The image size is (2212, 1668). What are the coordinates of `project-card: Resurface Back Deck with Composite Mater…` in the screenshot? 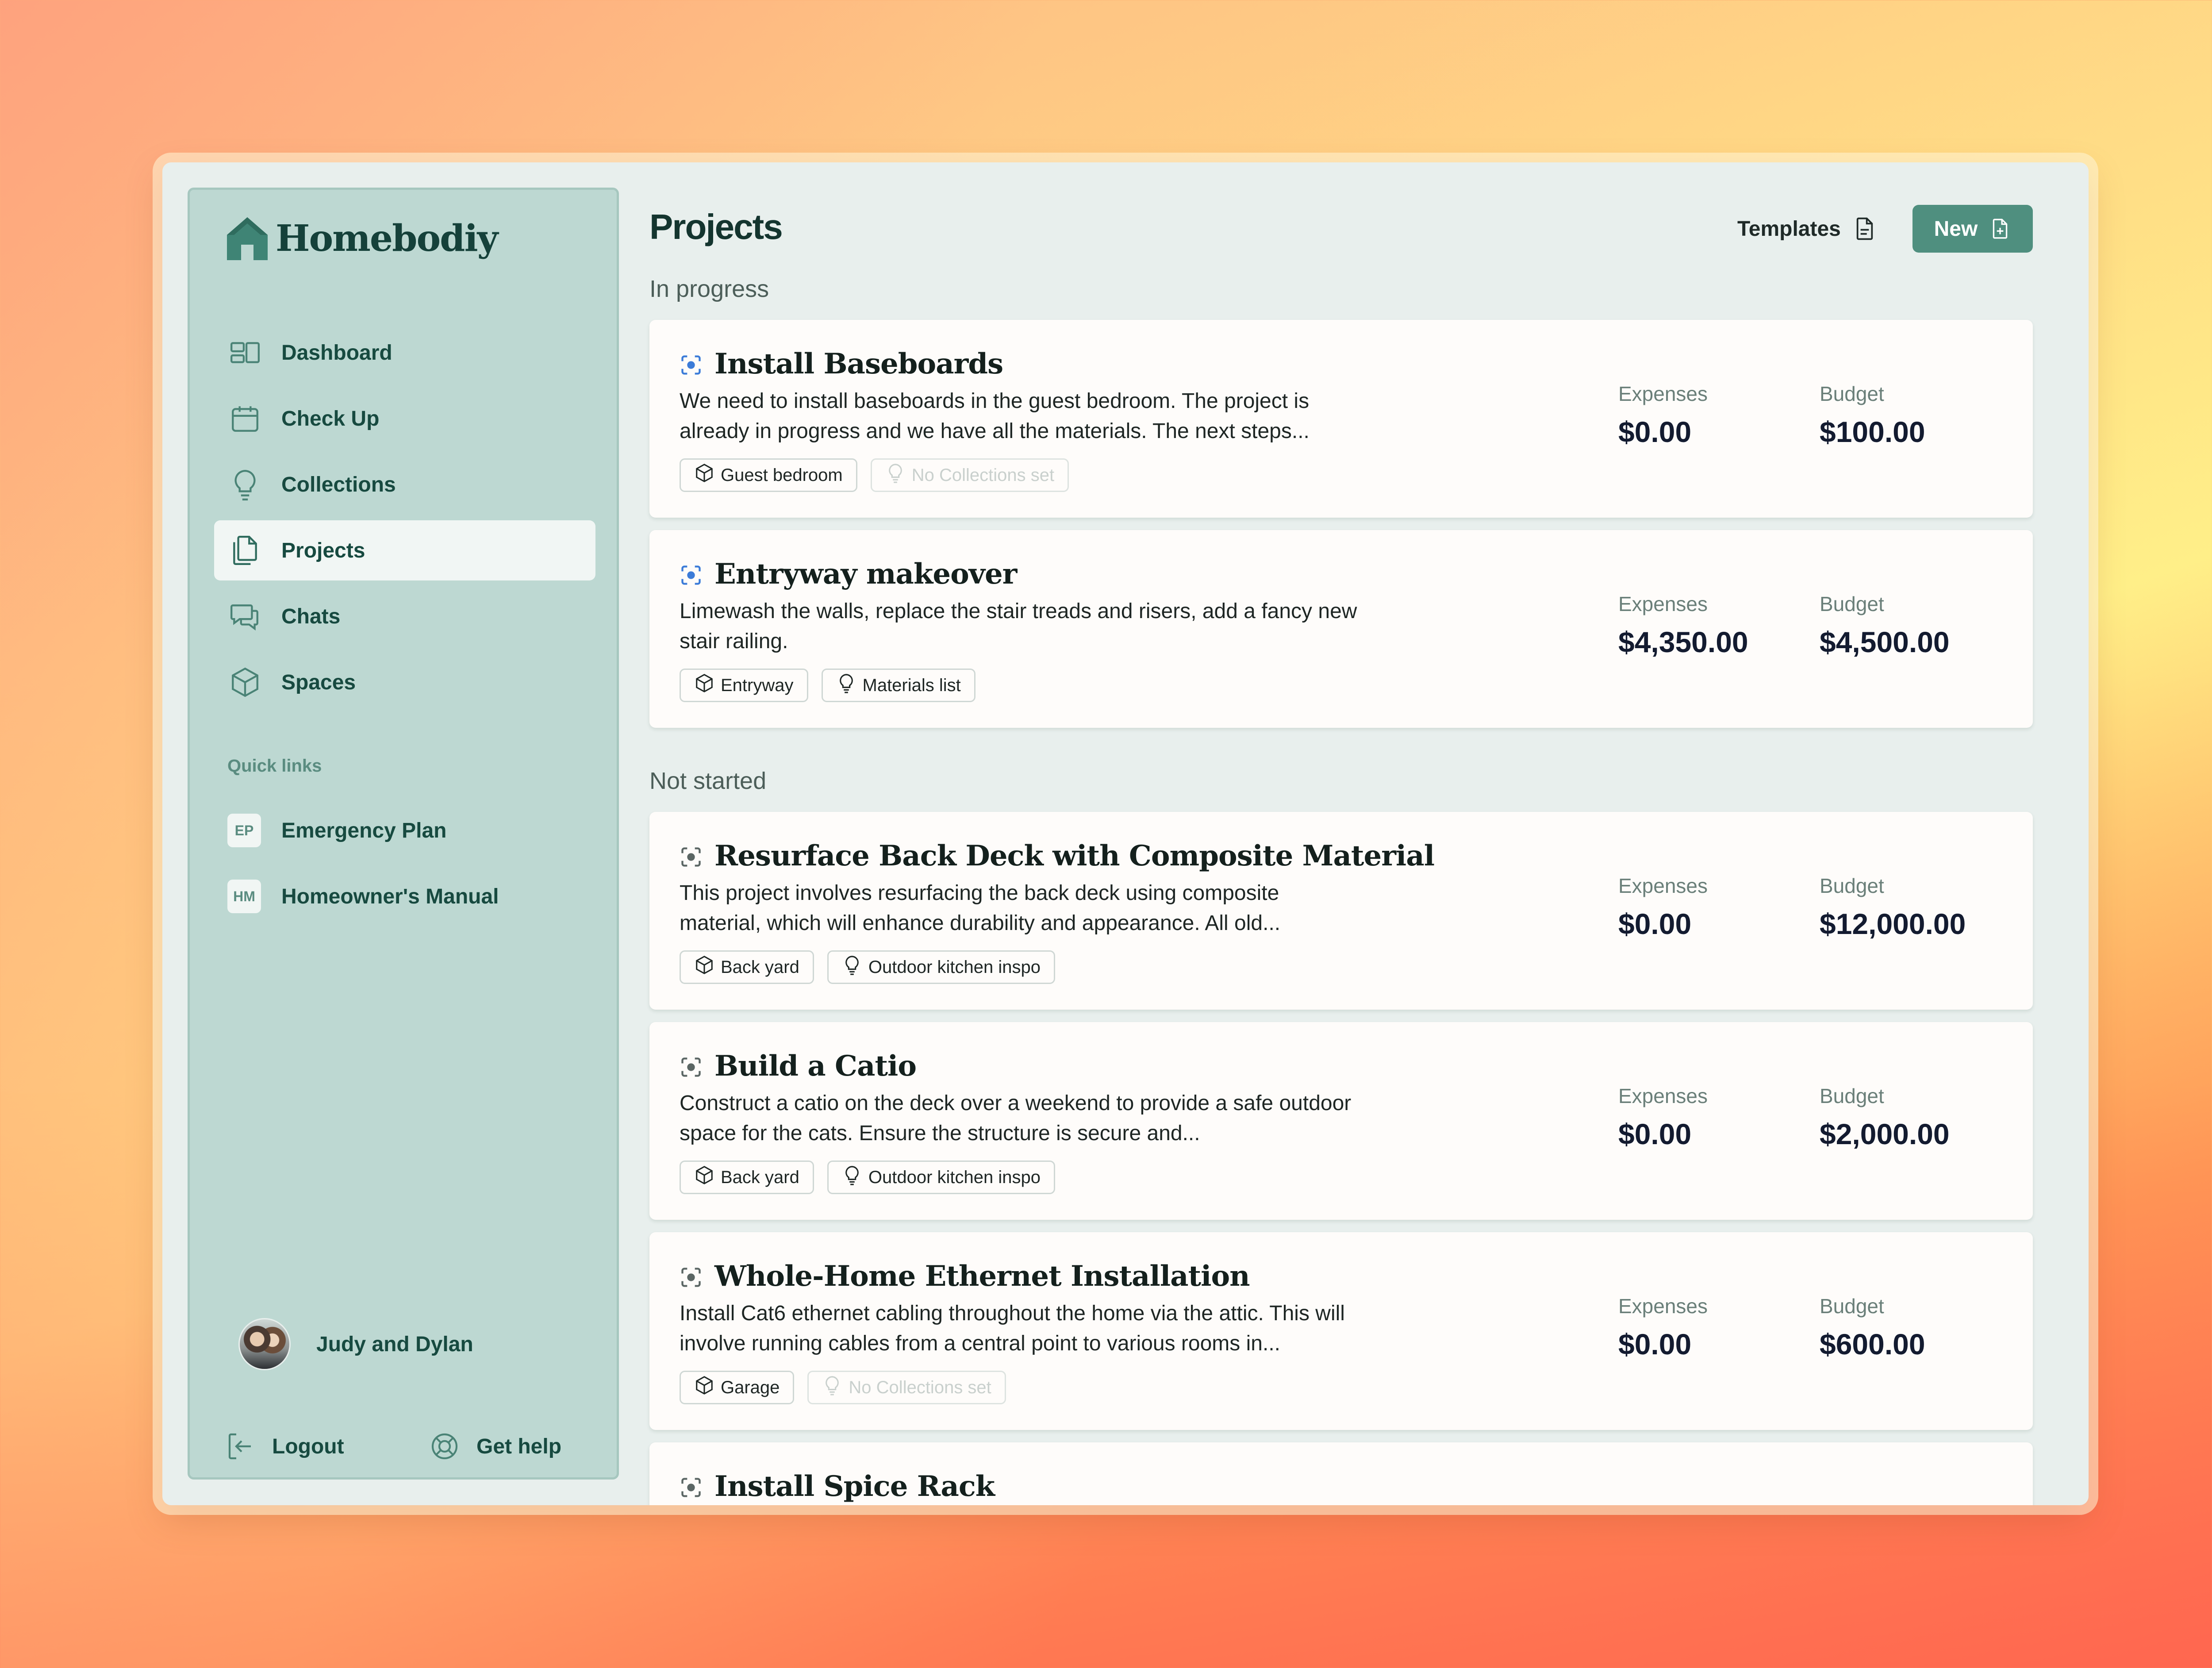 It's located at (1341, 911).